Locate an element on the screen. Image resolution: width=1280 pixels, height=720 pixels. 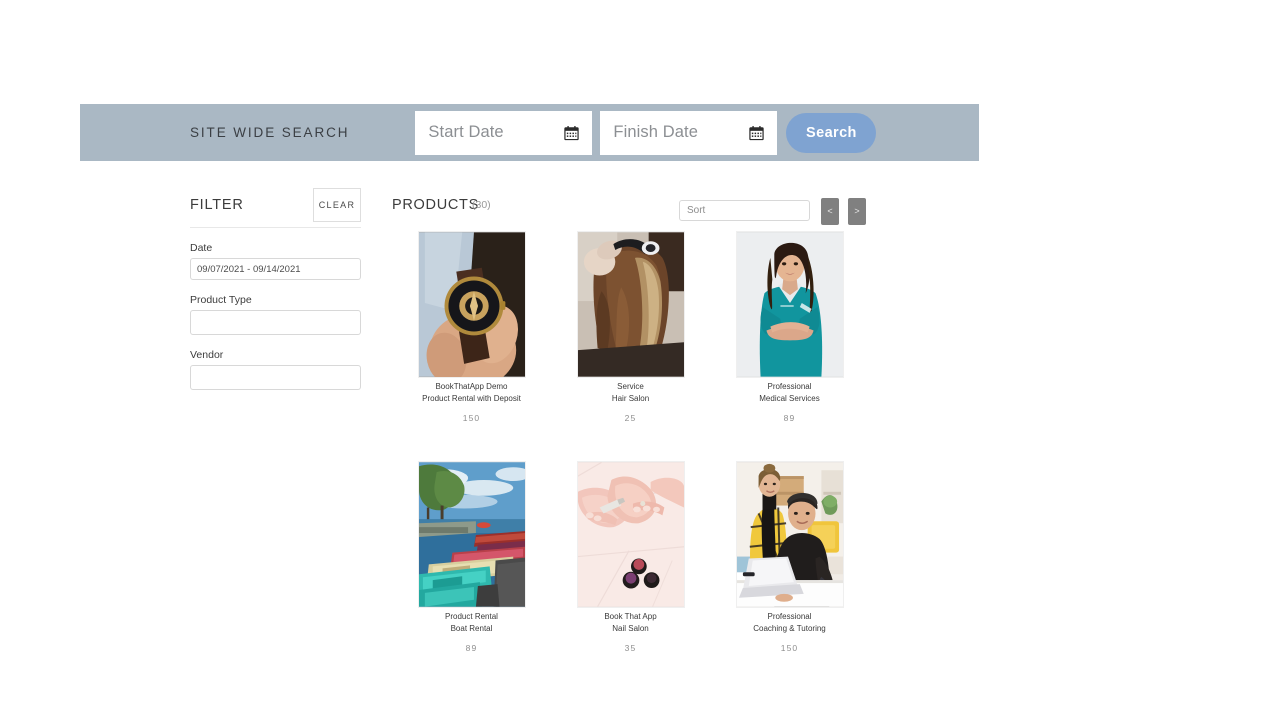
product-name: Coaching & Tutoring is located at coordinates (789, 628).